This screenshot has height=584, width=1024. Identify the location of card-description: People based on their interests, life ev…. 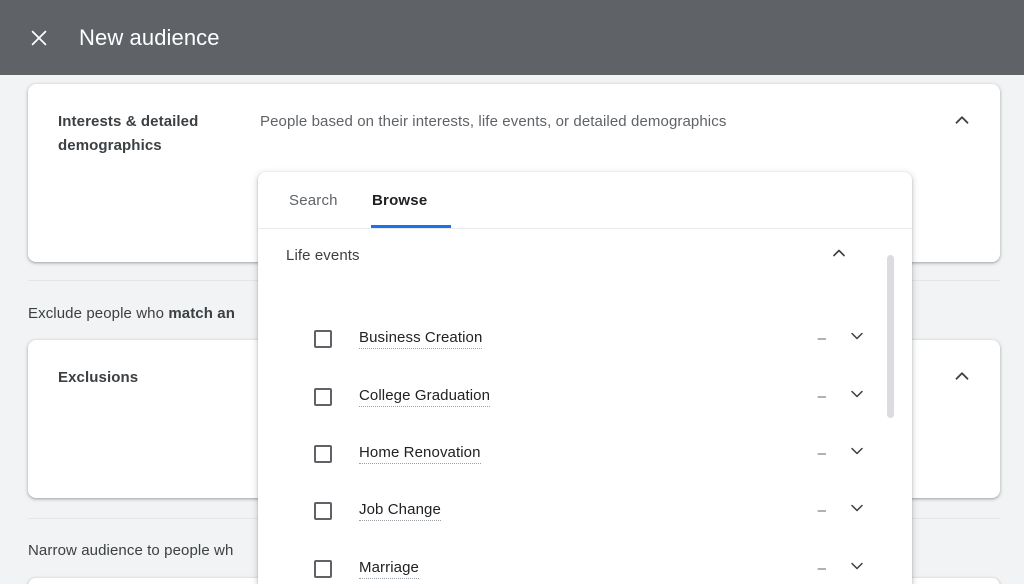
(493, 121).